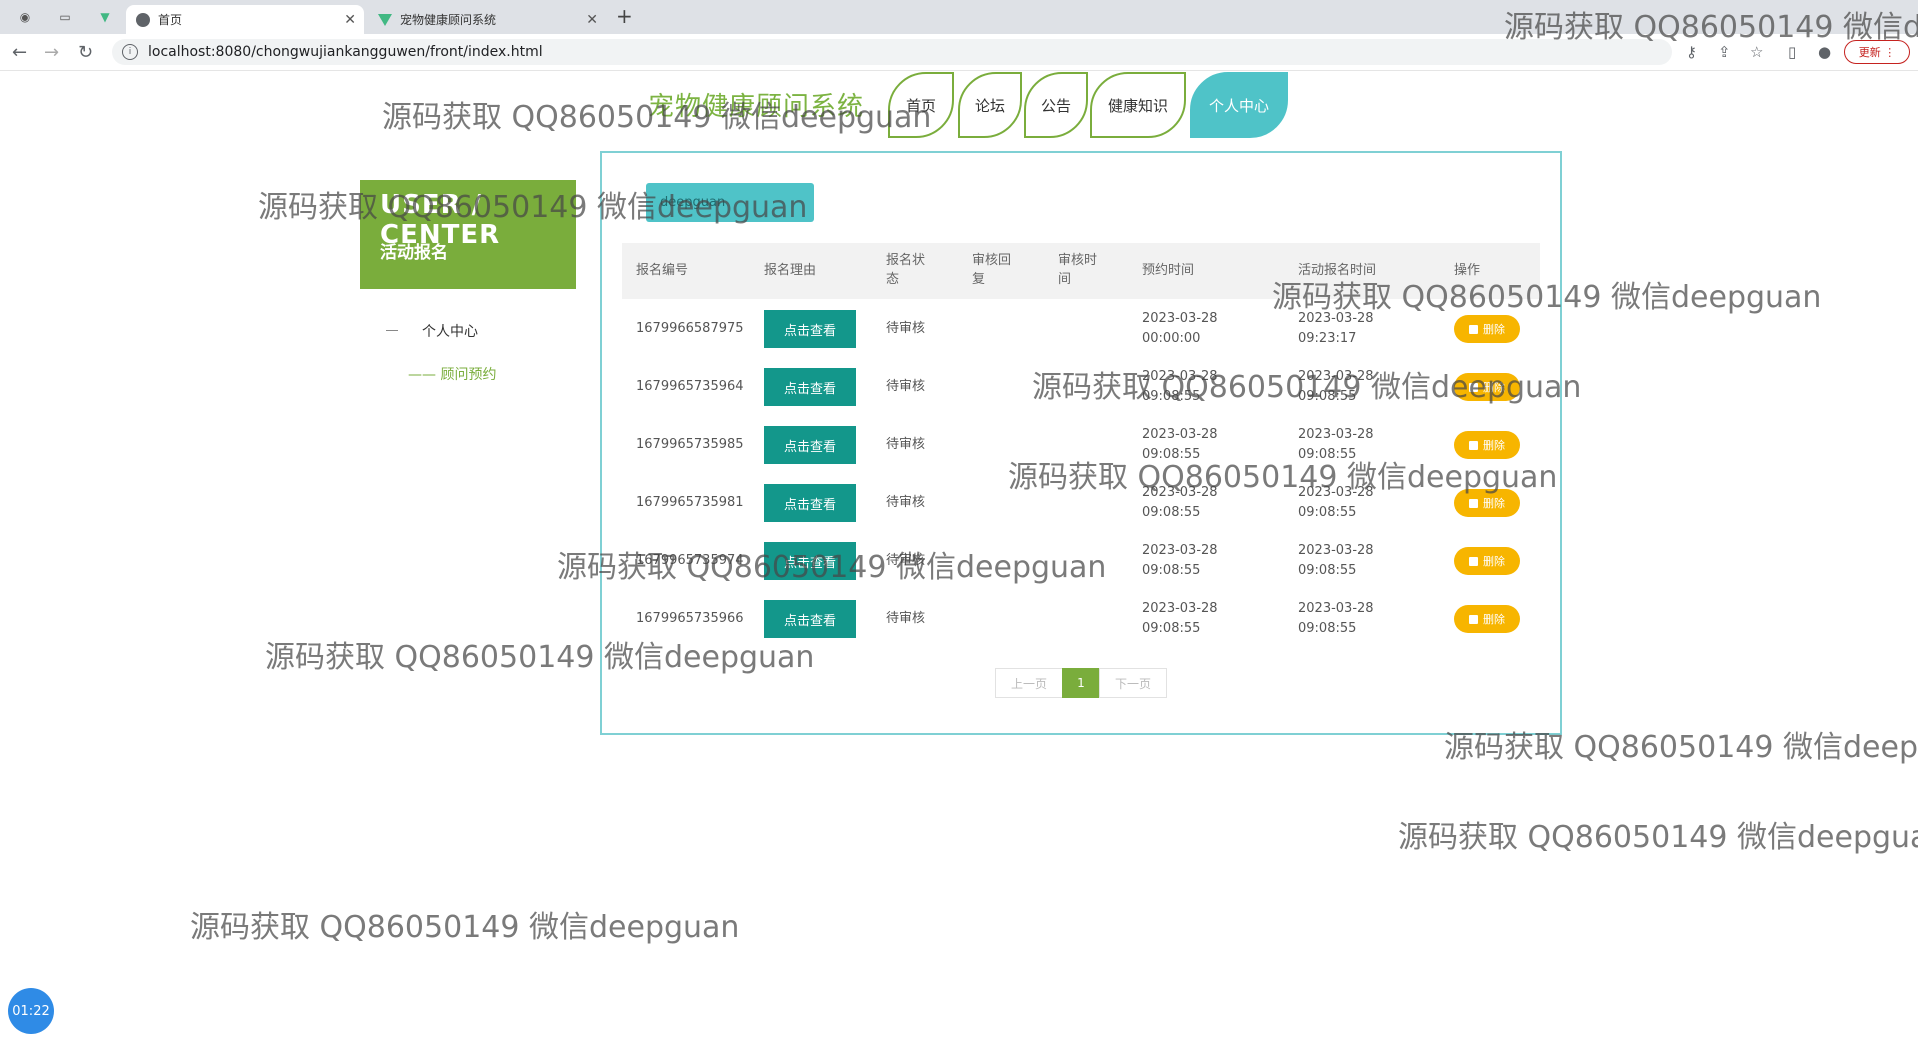 This screenshot has width=1918, height=1040. What do you see at coordinates (690, 618) in the screenshot?
I see `cell-id: 1679965735966` at bounding box center [690, 618].